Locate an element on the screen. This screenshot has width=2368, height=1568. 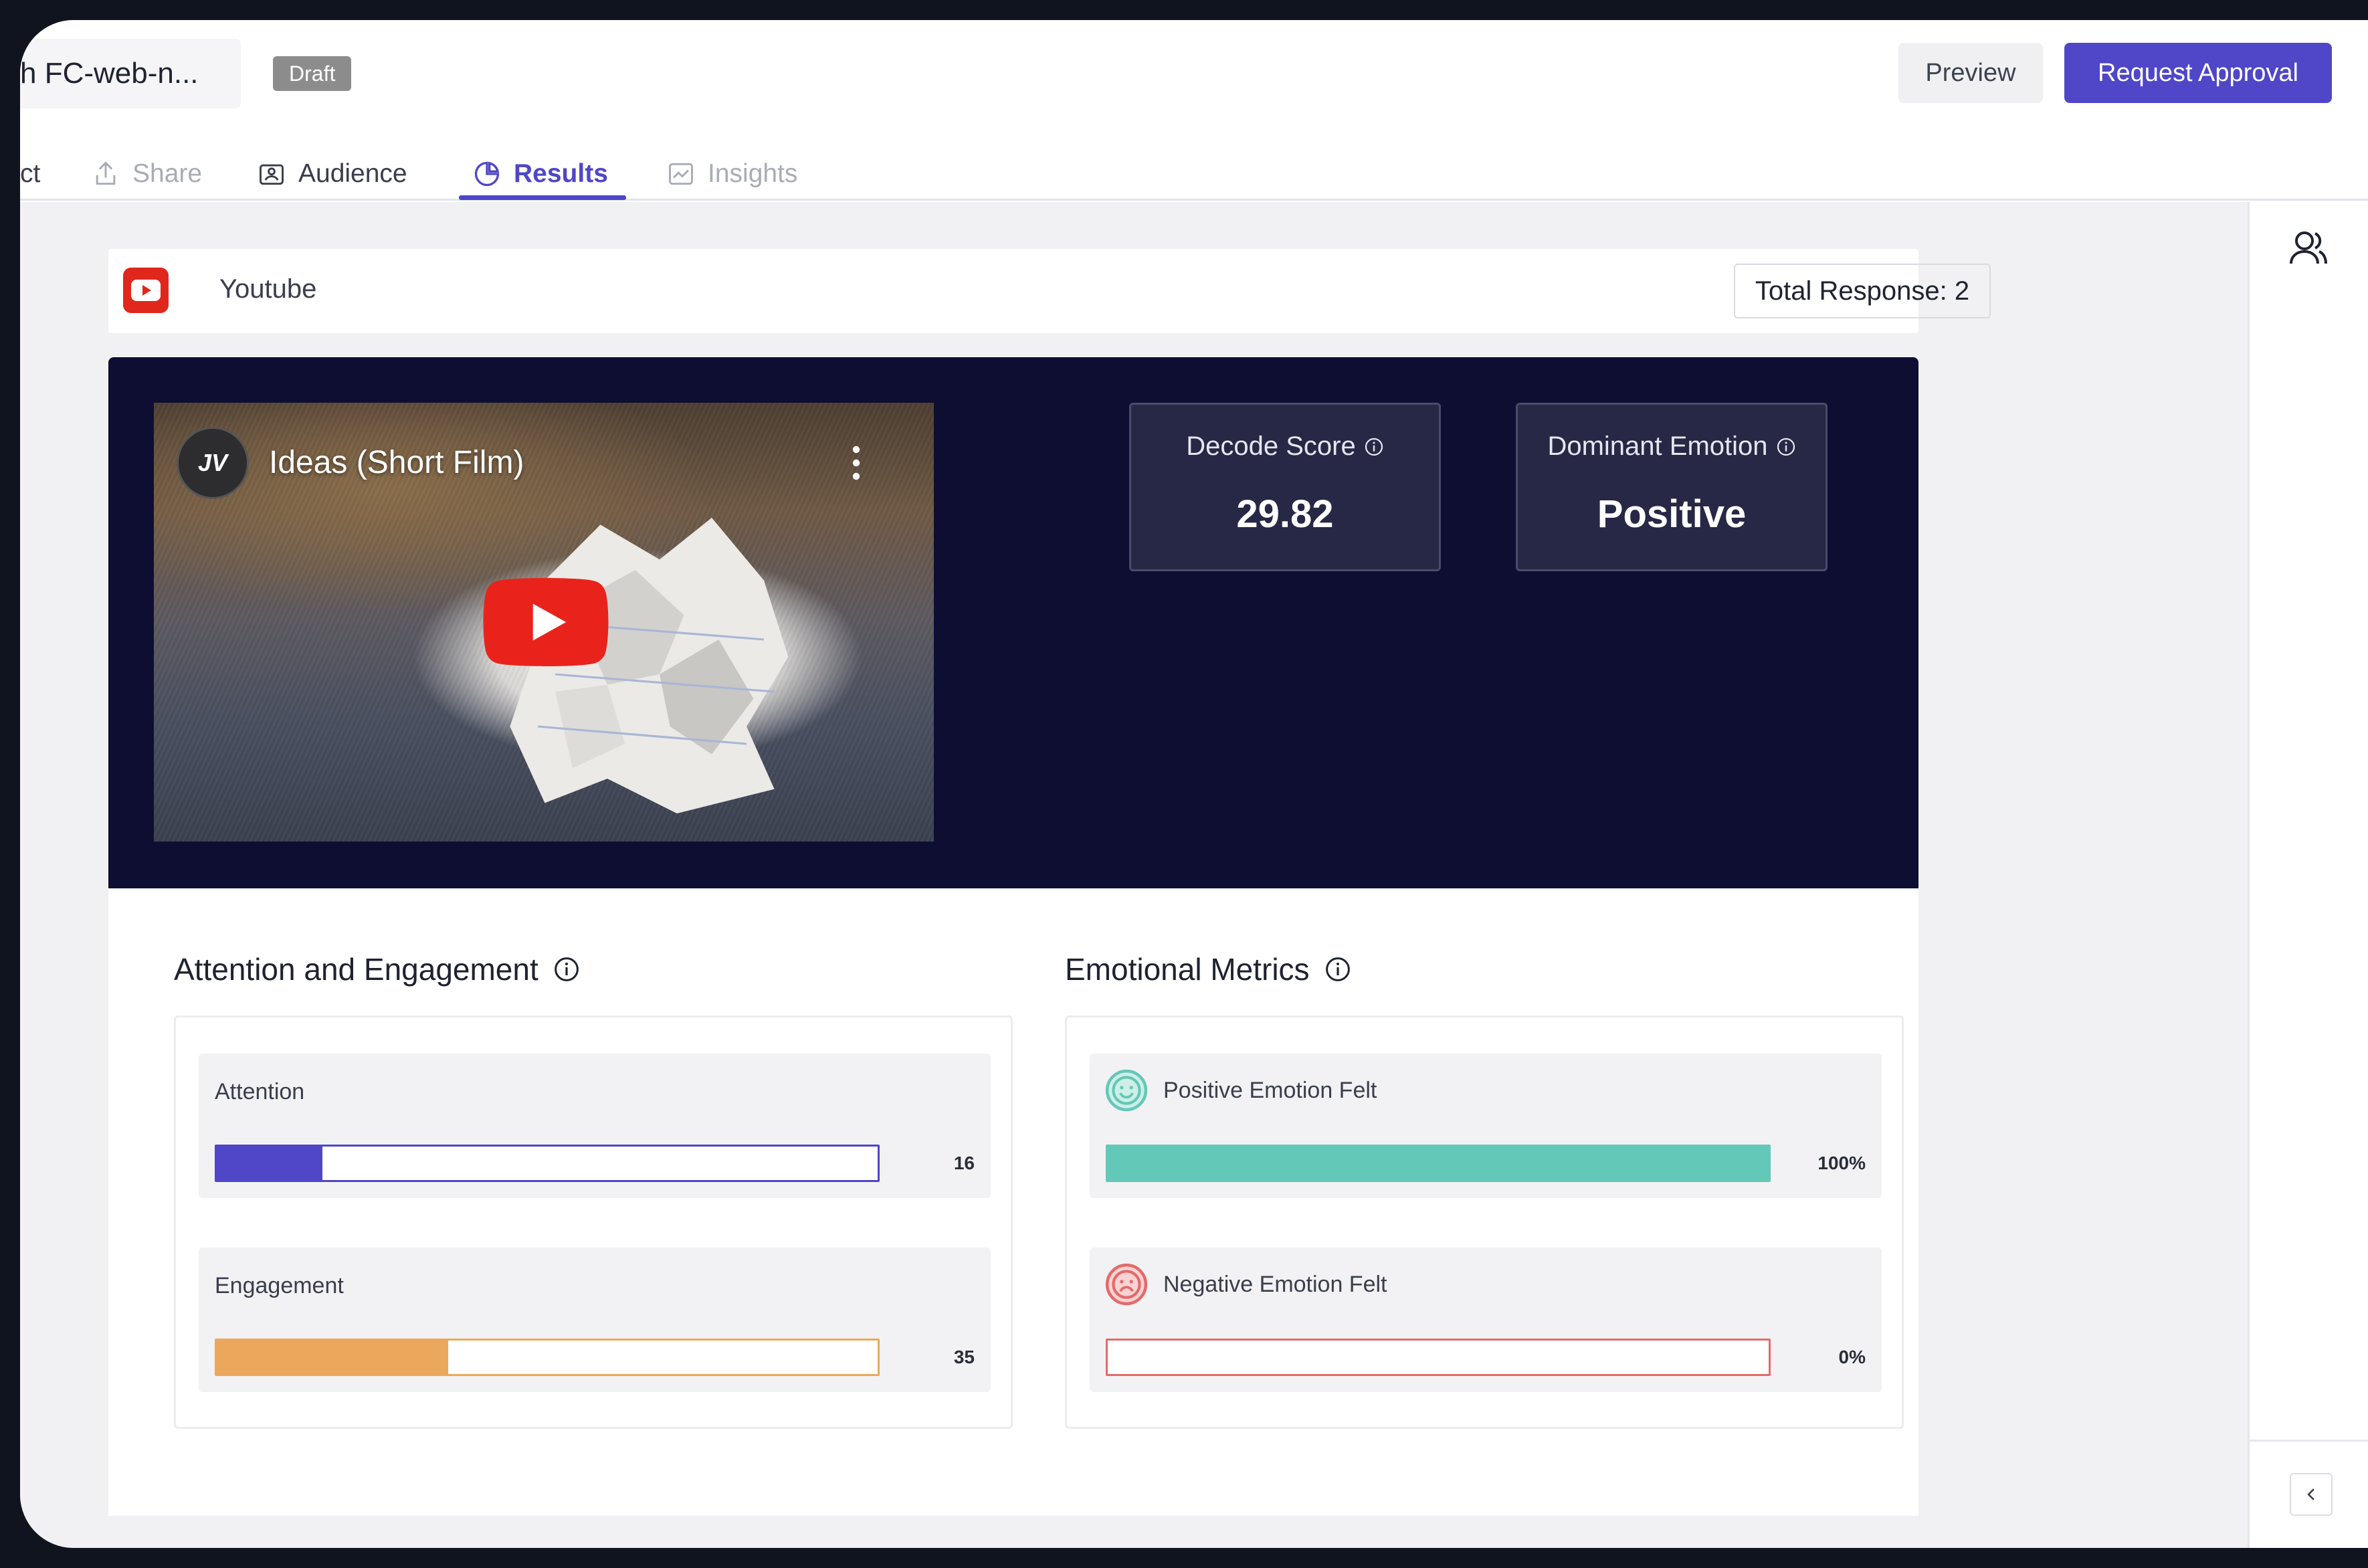
positive-emotion-bar-fill is located at coordinates (1438, 1163).